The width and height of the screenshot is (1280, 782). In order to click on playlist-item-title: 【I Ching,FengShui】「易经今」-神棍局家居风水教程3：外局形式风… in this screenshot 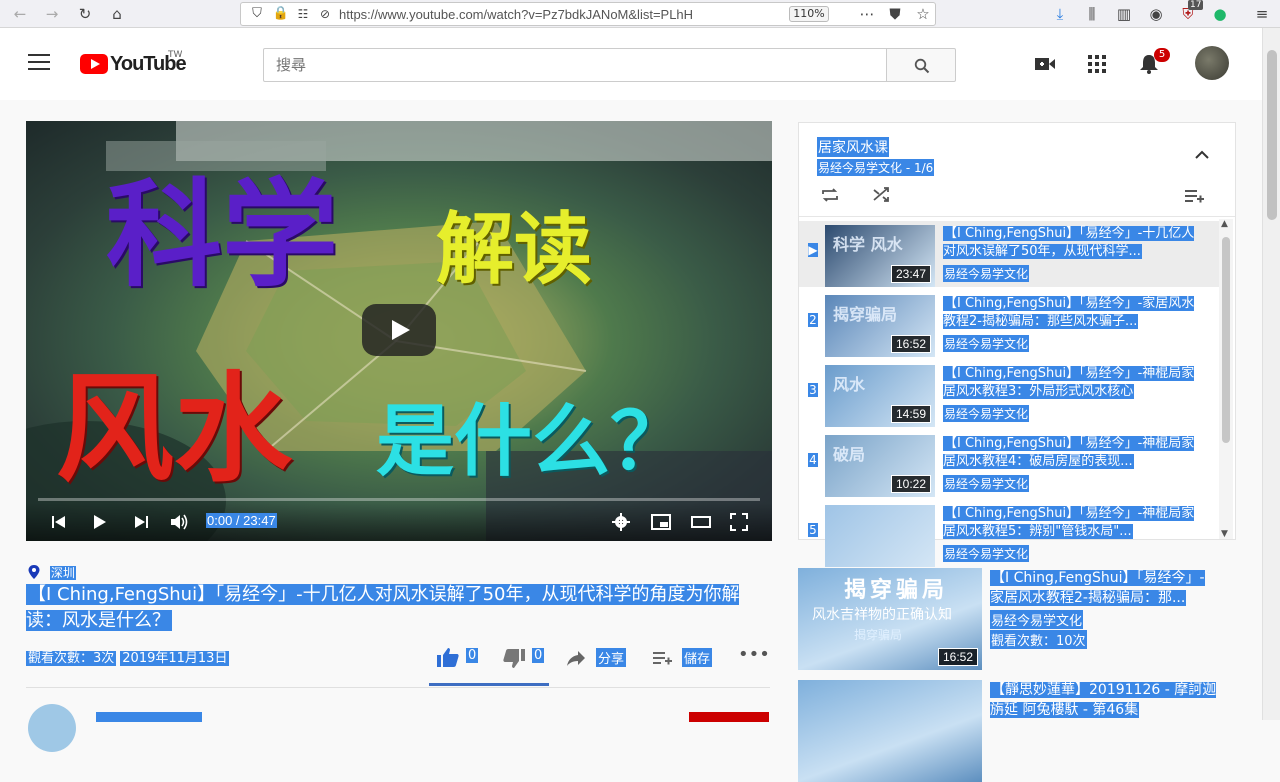, I will do `click(1072, 383)`.